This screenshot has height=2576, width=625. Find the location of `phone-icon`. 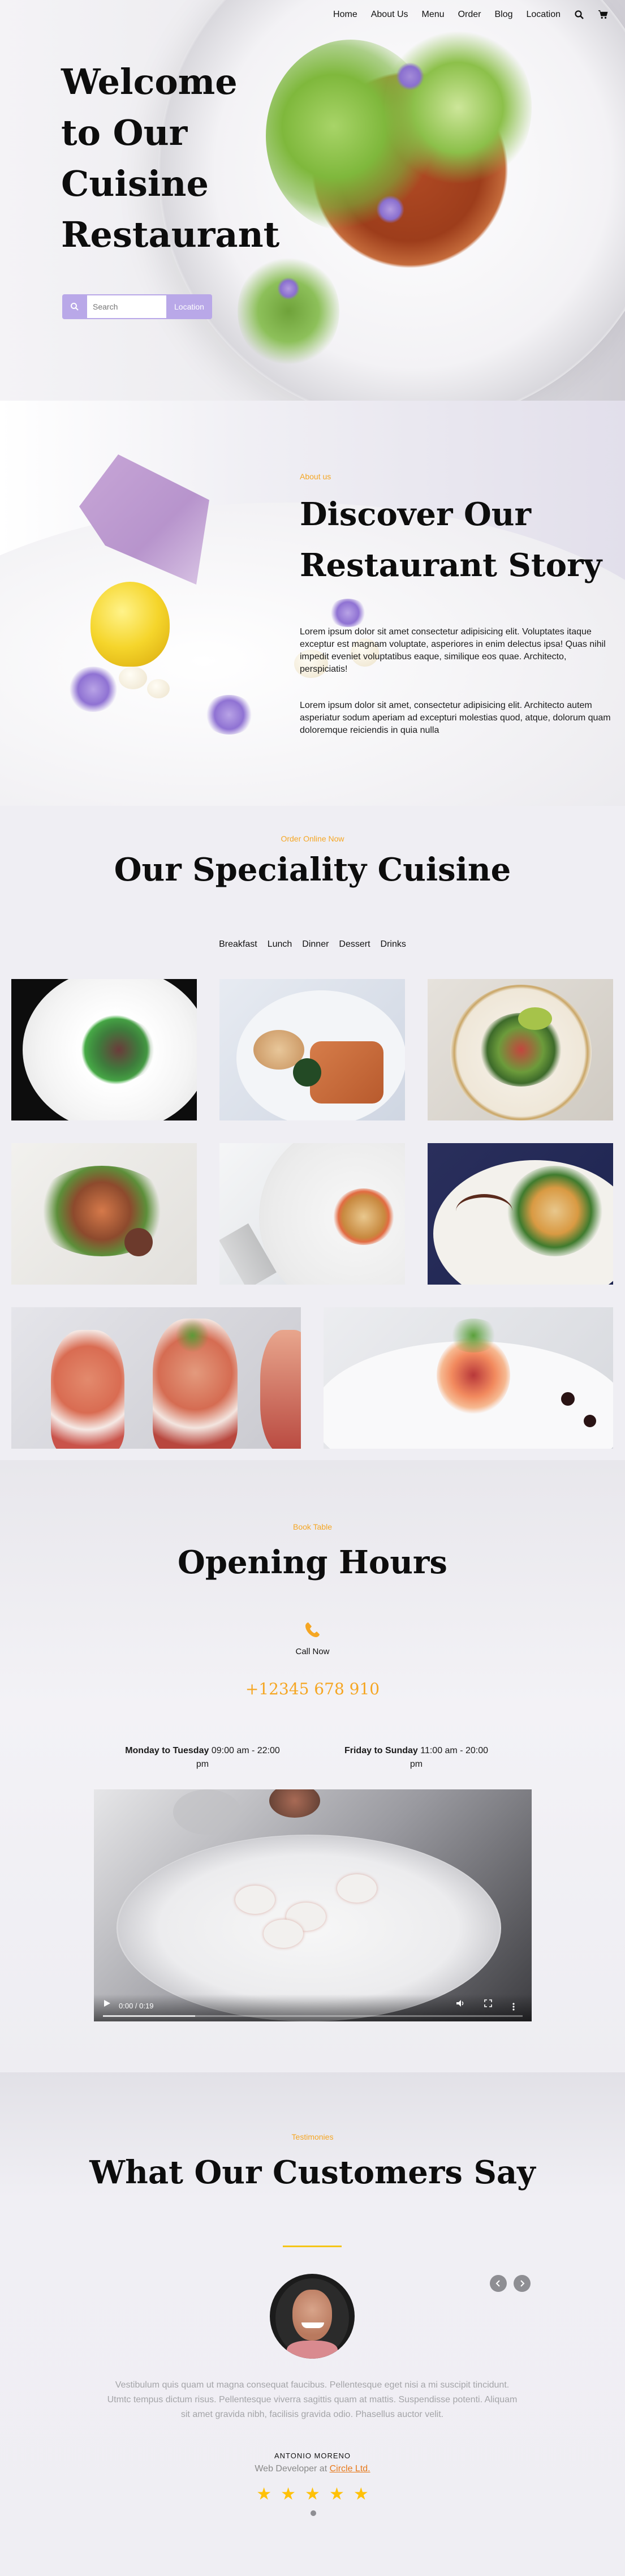

phone-icon is located at coordinates (312, 1630).